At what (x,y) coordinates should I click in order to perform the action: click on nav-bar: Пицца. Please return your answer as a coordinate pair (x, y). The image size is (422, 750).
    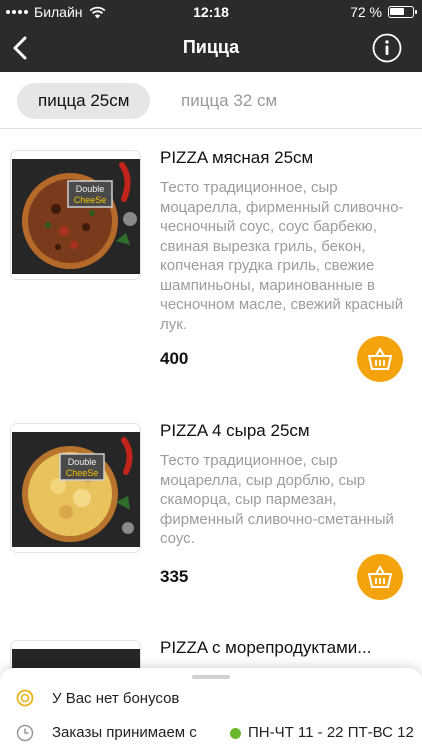
    Looking at the image, I should click on (211, 48).